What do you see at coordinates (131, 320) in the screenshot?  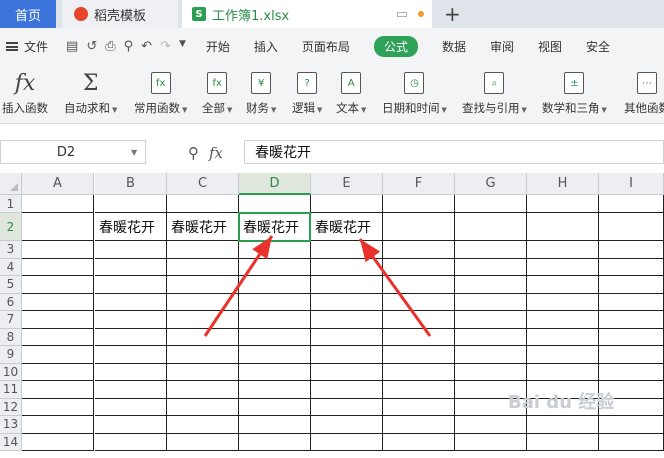 I see `cell-B7` at bounding box center [131, 320].